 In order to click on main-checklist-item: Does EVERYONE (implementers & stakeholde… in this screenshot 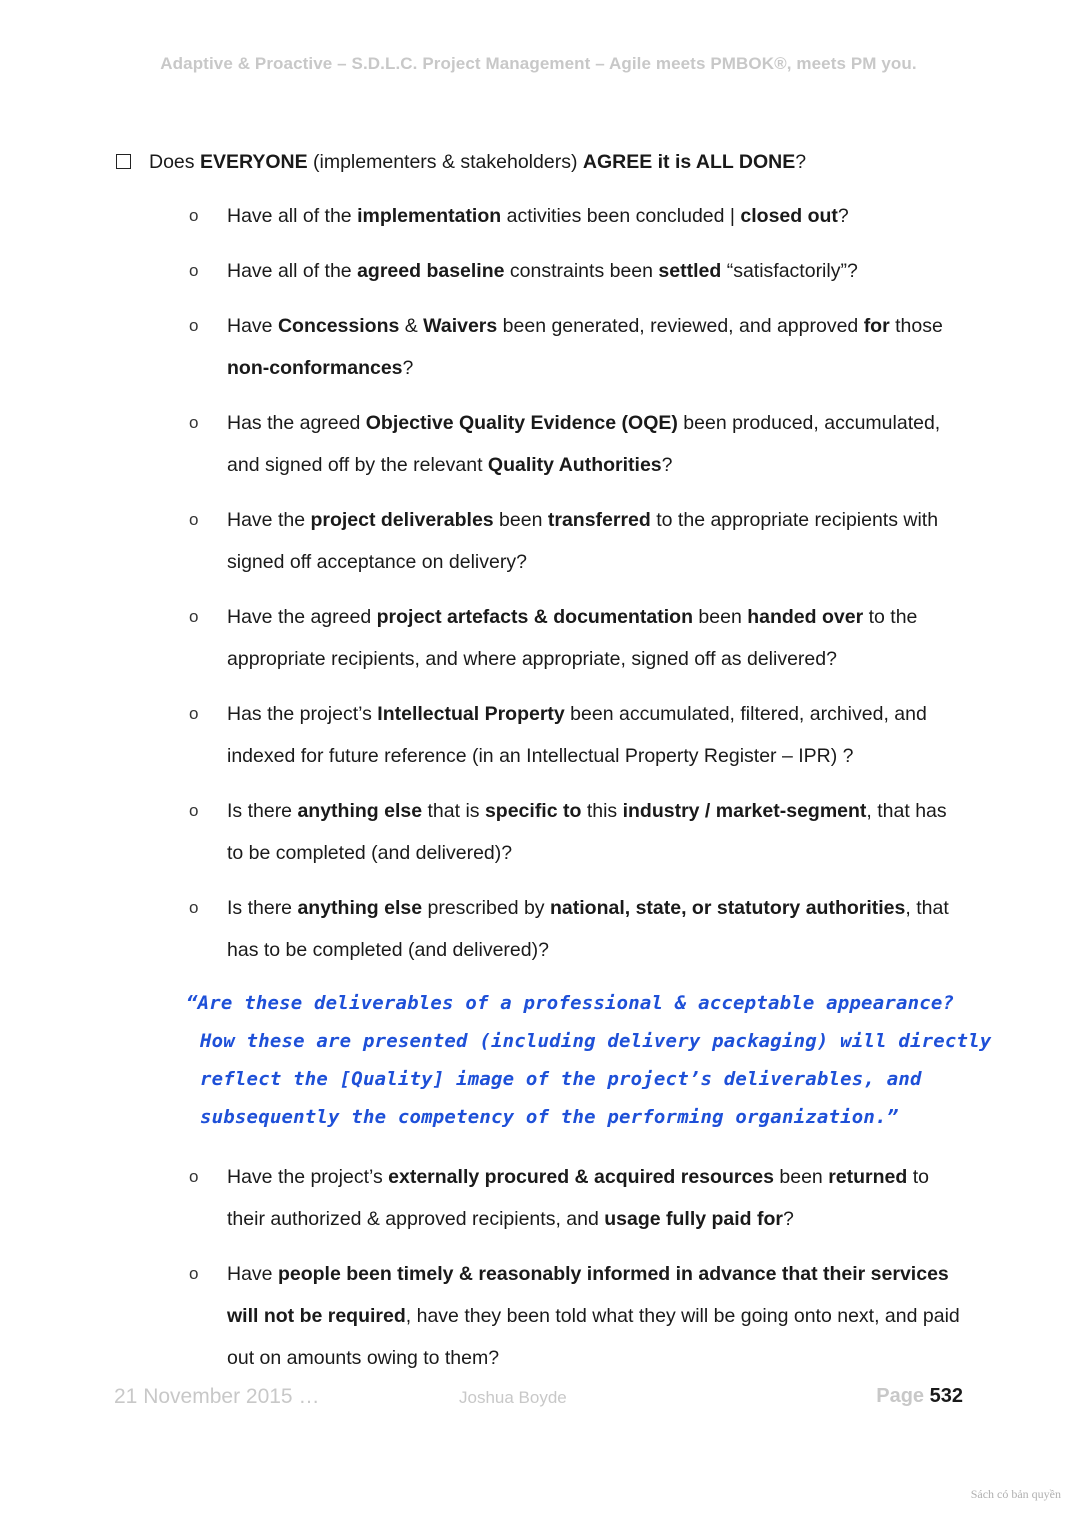, I will do `click(546, 162)`.